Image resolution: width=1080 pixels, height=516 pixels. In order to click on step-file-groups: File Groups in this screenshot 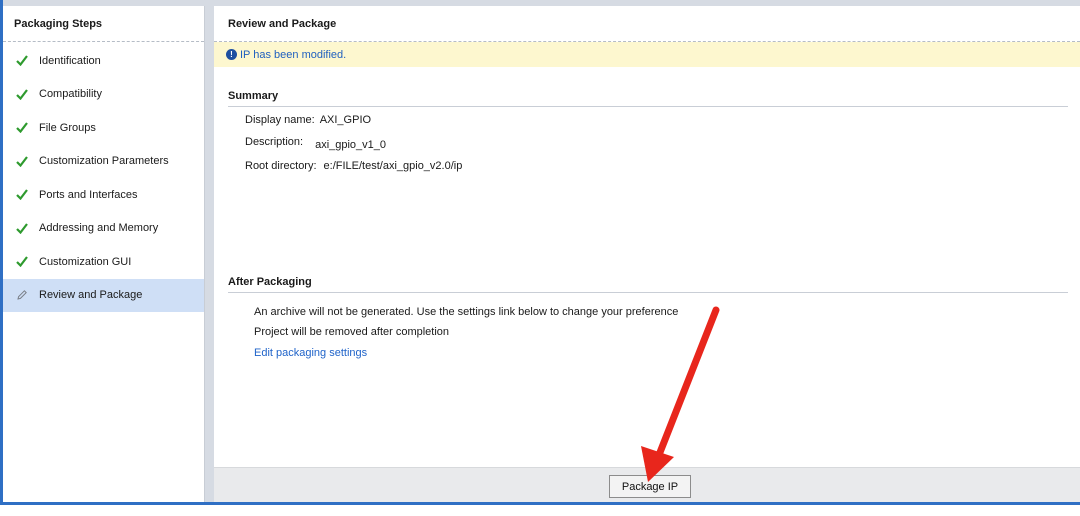, I will do `click(103, 128)`.